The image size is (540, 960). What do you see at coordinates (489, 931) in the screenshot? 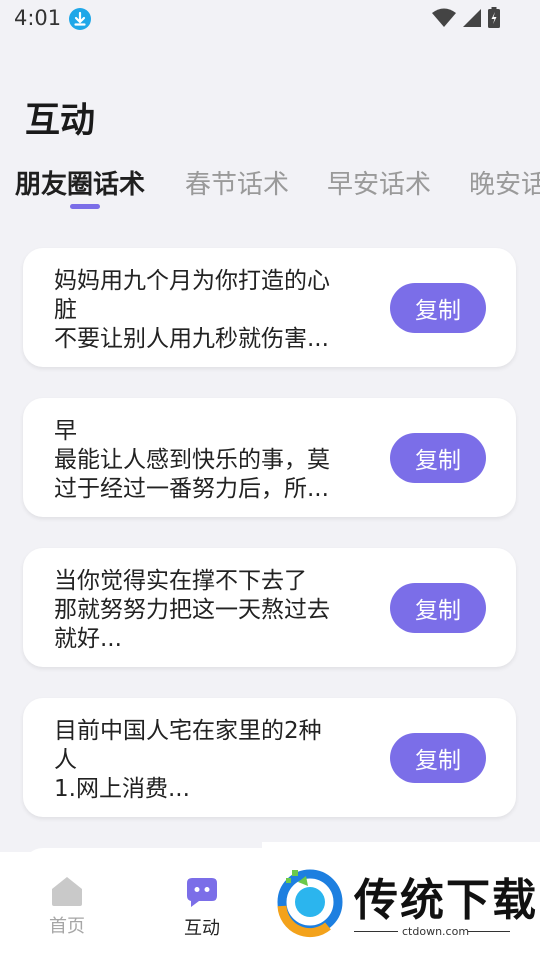
I see `watermark-rule-right` at bounding box center [489, 931].